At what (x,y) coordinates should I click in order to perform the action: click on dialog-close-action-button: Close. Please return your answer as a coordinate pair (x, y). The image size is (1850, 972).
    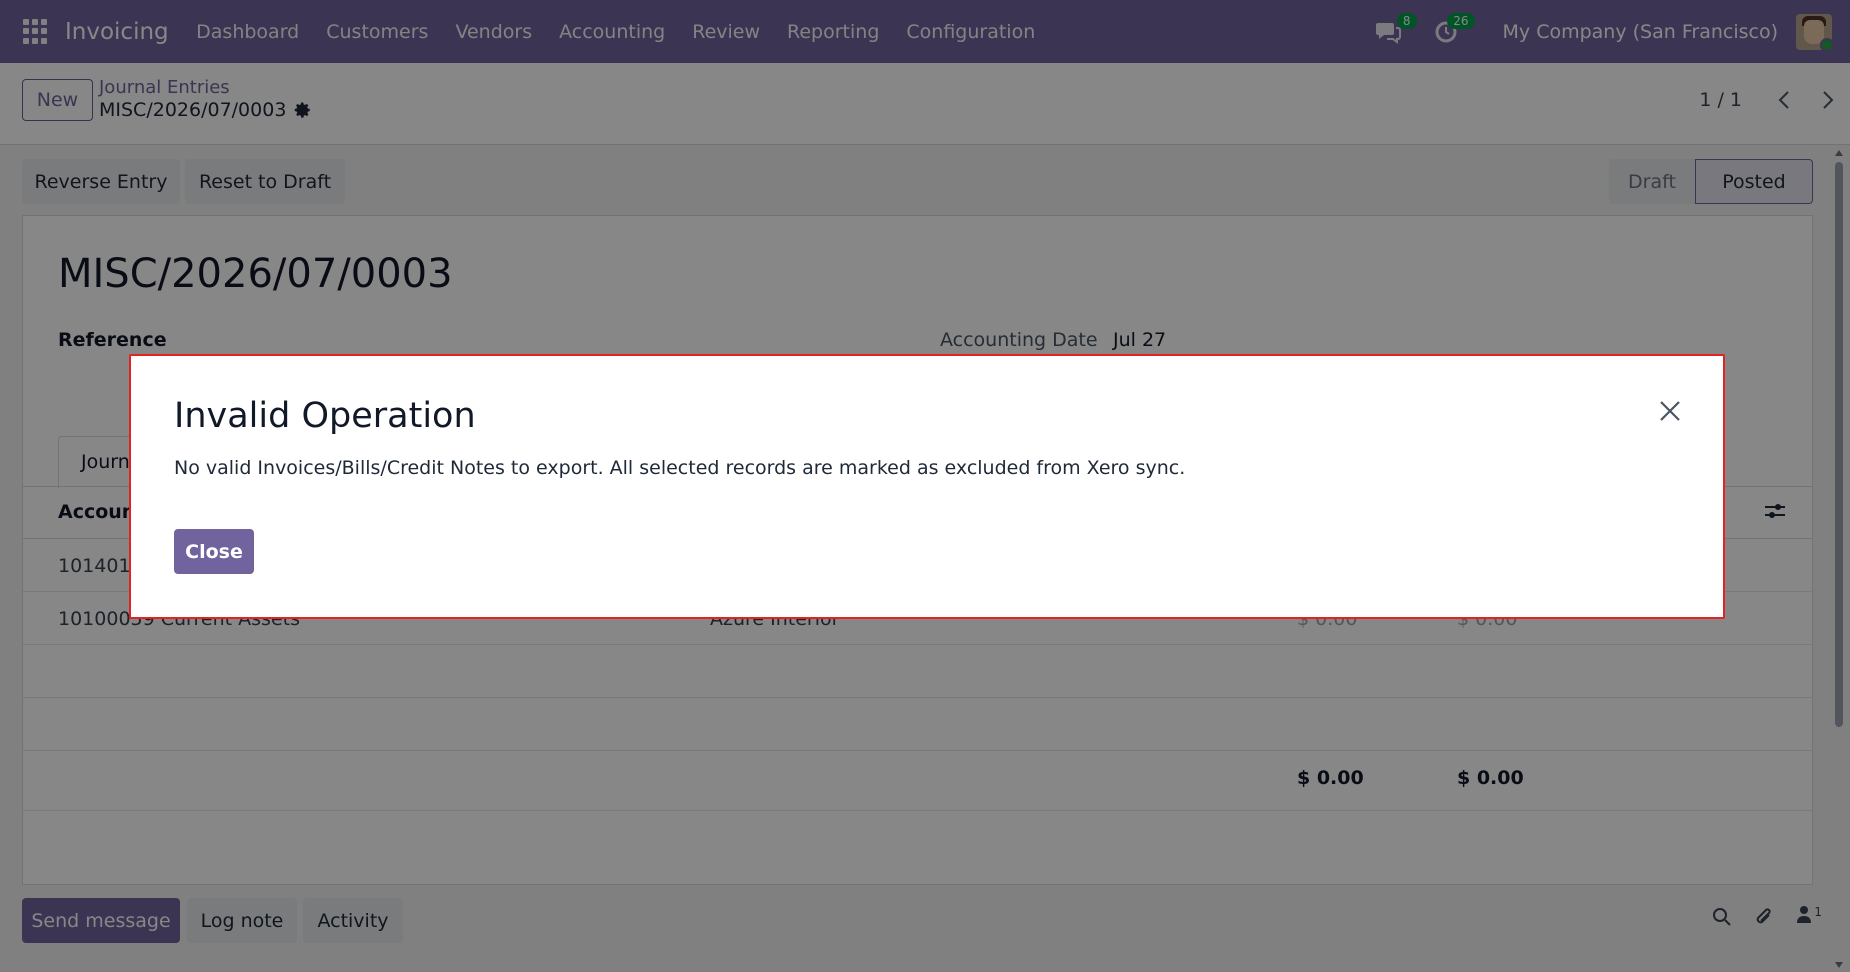
    Looking at the image, I should click on (214, 551).